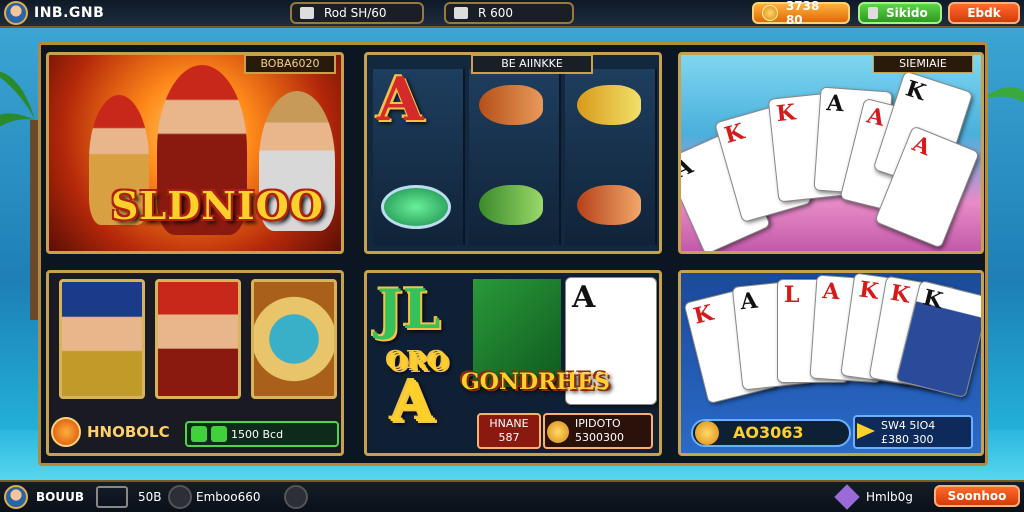 The image size is (1024, 512). I want to click on characters-label: HNOBOLC, so click(128, 432).